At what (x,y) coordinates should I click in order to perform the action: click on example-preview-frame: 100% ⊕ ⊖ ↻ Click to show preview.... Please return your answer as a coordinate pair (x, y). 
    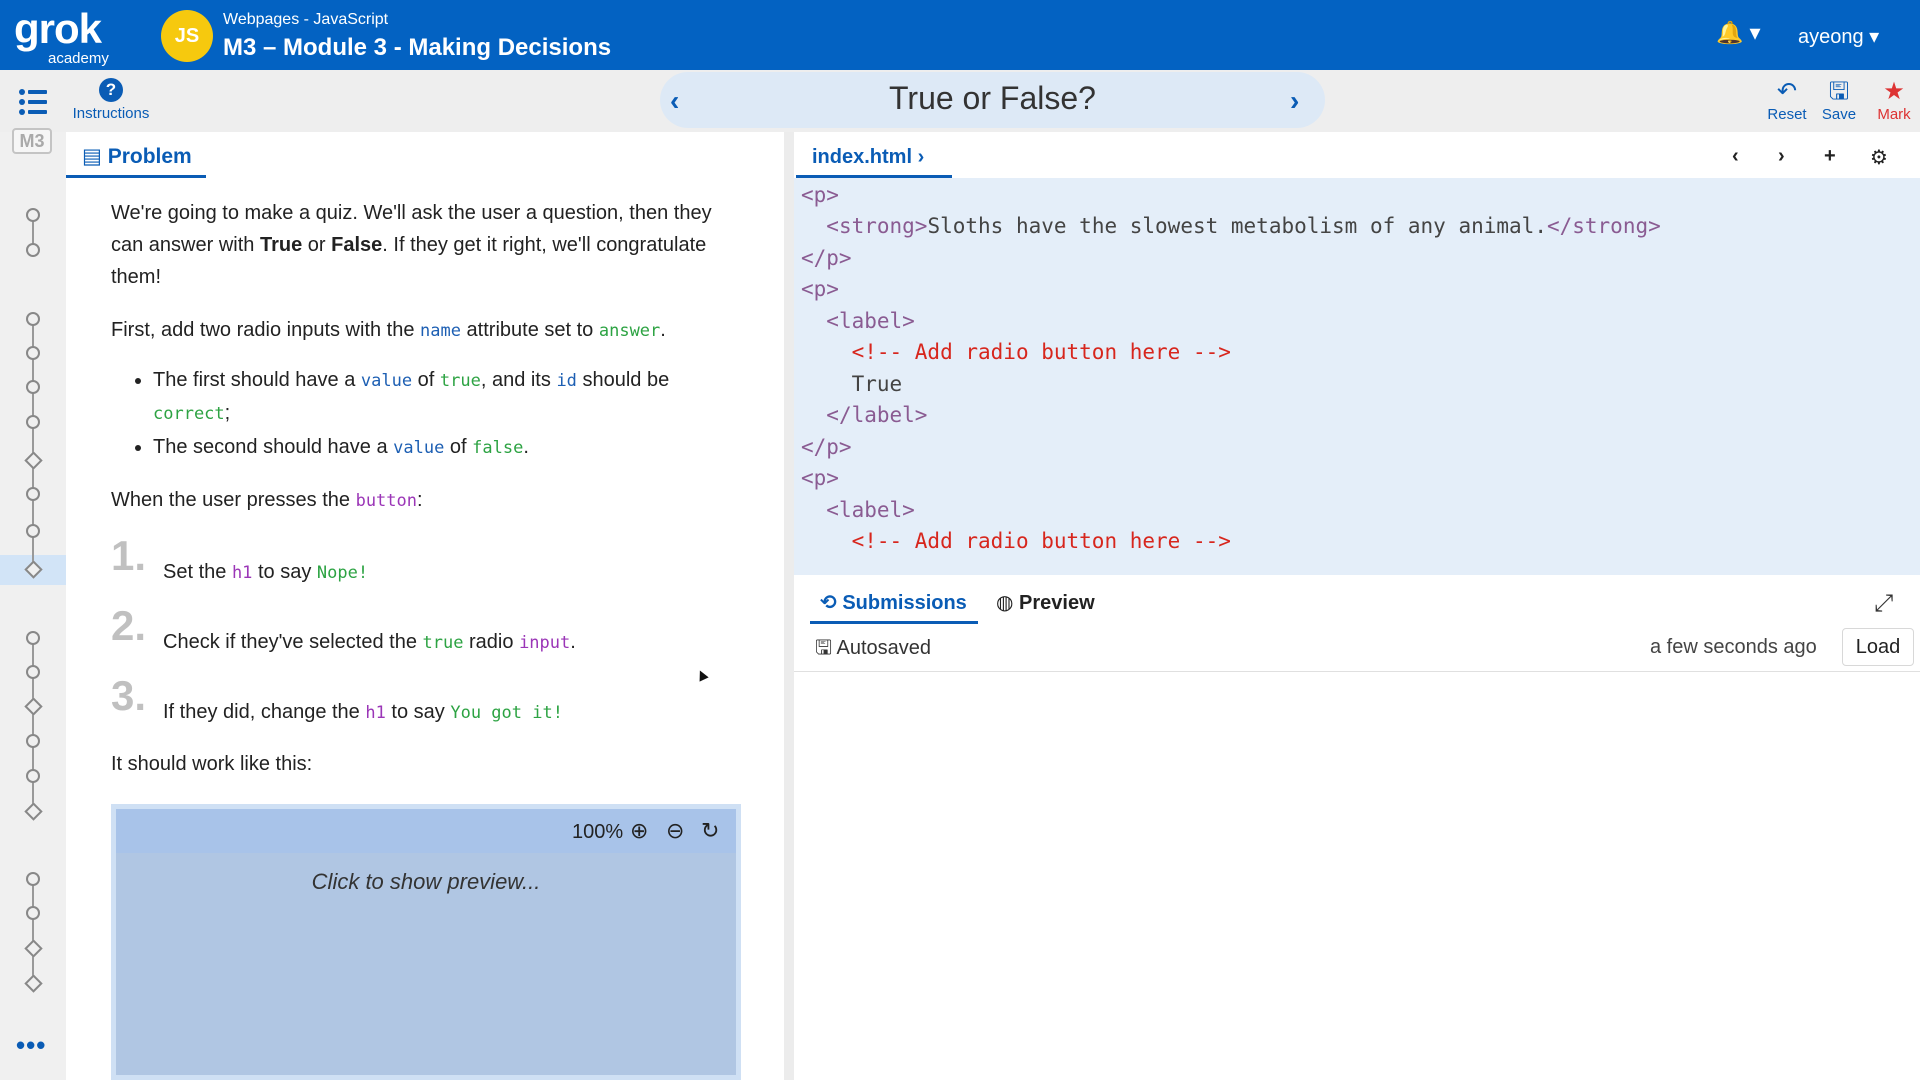
    Looking at the image, I should click on (426, 942).